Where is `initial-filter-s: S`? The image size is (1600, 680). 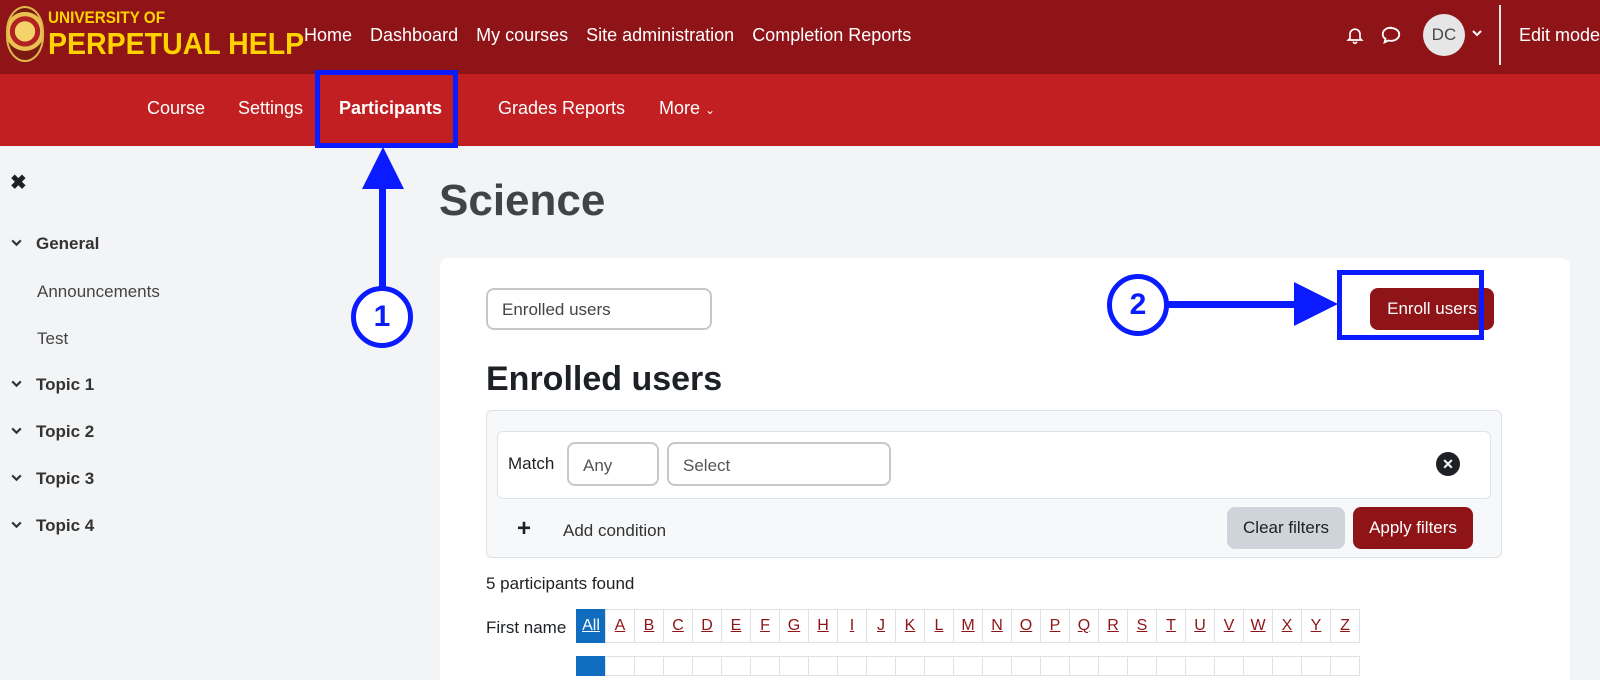 initial-filter-s: S is located at coordinates (1142, 626).